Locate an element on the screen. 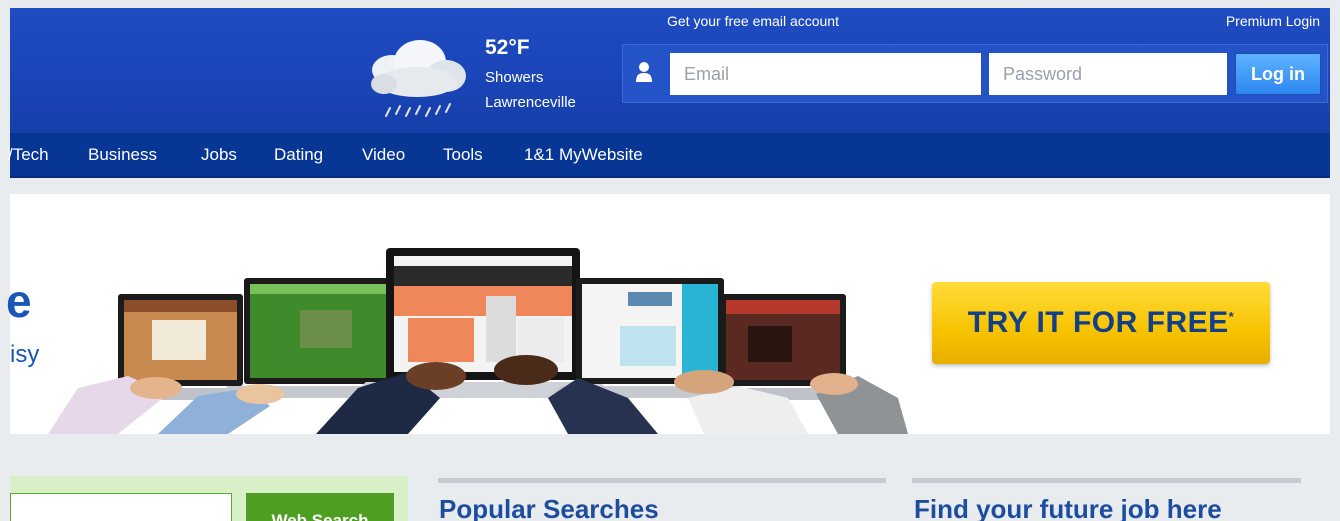  nav-item-business: Business is located at coordinates (122, 155).